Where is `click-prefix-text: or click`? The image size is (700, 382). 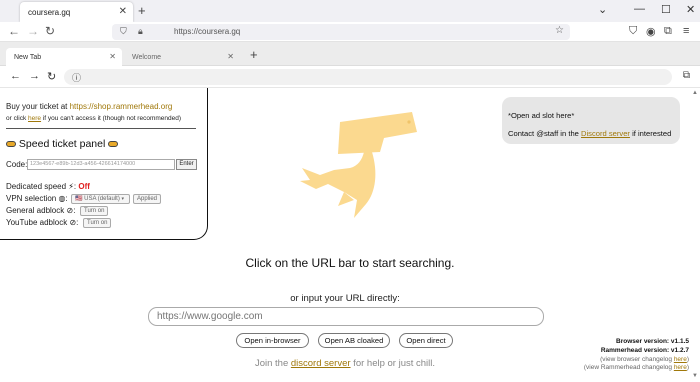 click-prefix-text: or click is located at coordinates (17, 118).